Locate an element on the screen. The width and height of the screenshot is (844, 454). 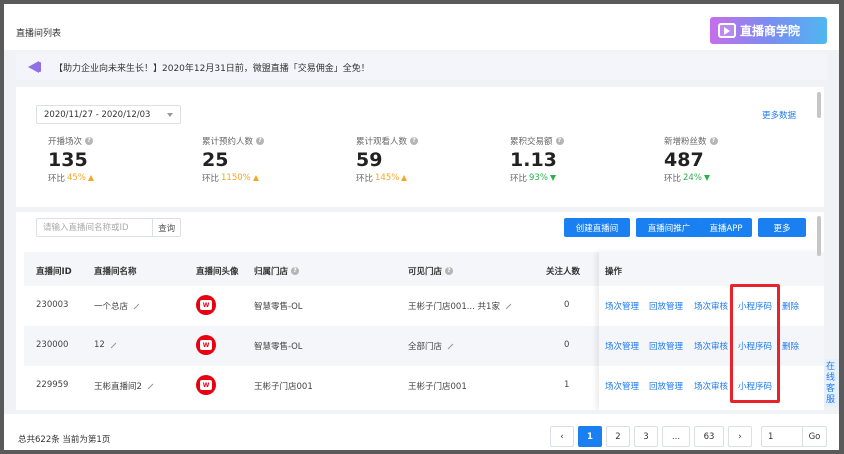
room-store: 王彬子门店001 is located at coordinates (283, 387).